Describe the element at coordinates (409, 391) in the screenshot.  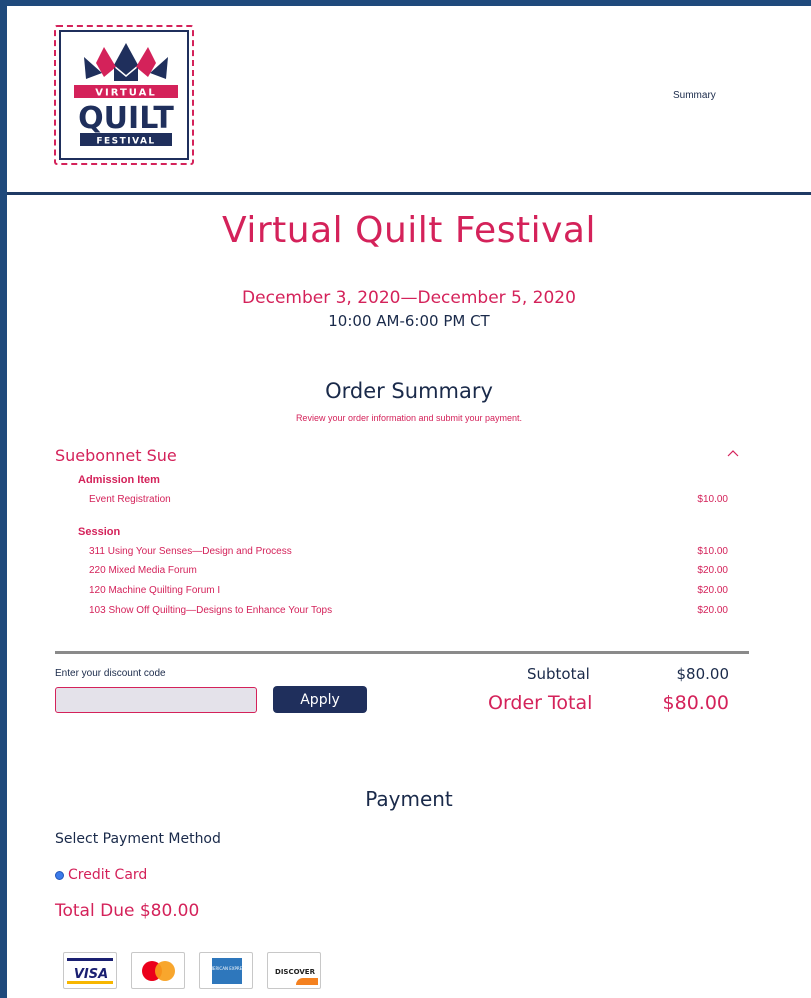
I see `order-summary-title: Order Summary` at that location.